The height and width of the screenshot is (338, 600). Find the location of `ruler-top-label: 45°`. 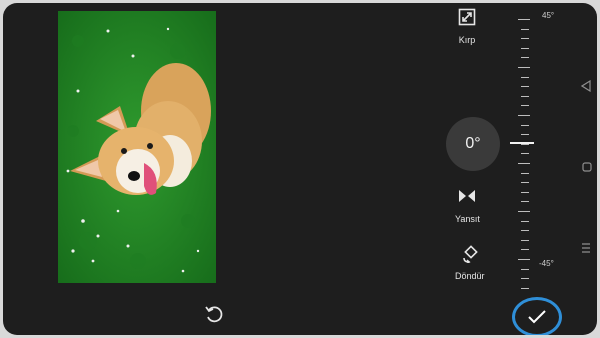

ruler-top-label: 45° is located at coordinates (548, 15).